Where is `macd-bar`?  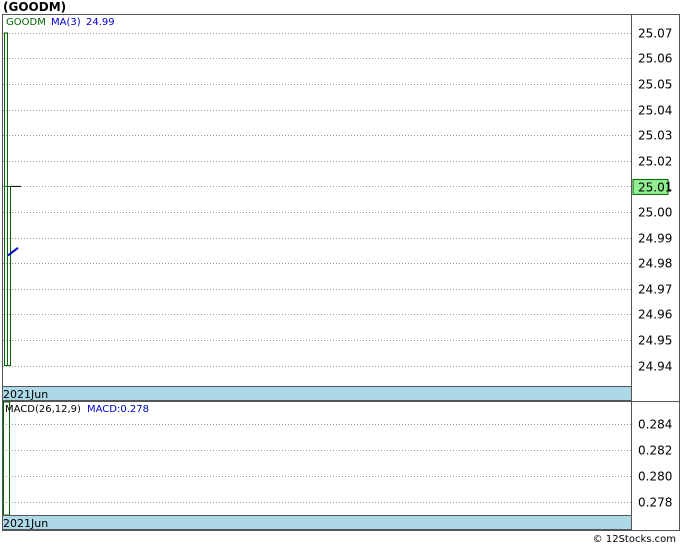
macd-bar is located at coordinates (6, 458).